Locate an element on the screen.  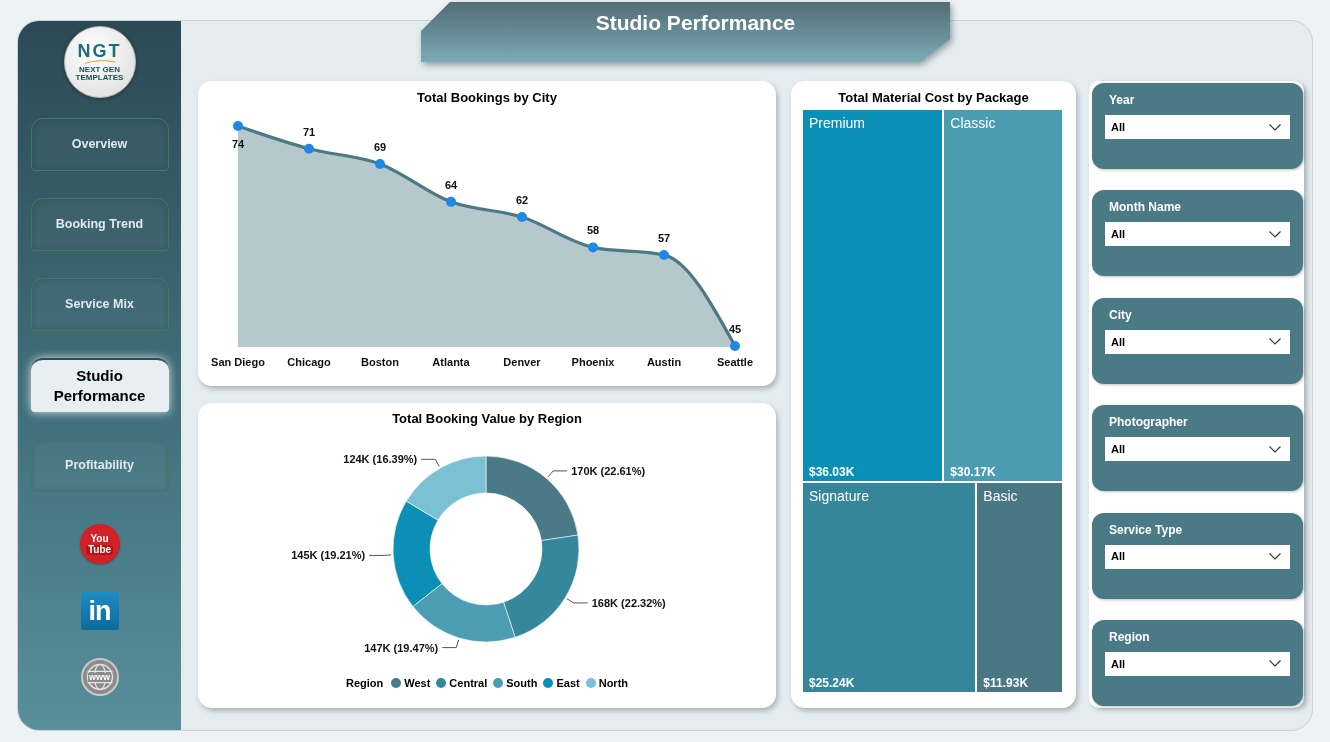
data-label: 145K (19.21%) is located at coordinates (328, 555).